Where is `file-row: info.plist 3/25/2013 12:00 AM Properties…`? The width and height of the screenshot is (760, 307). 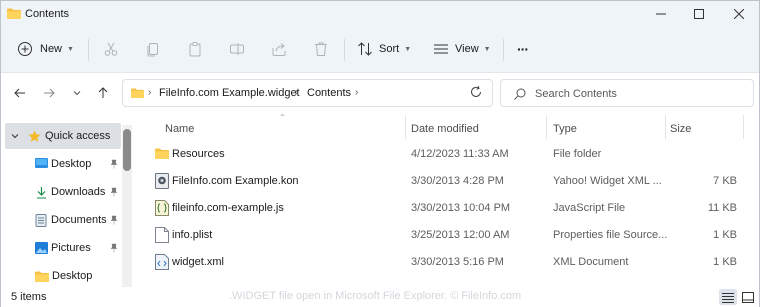 file-row: info.plist 3/25/2013 12:00 AM Properties… is located at coordinates (454, 236).